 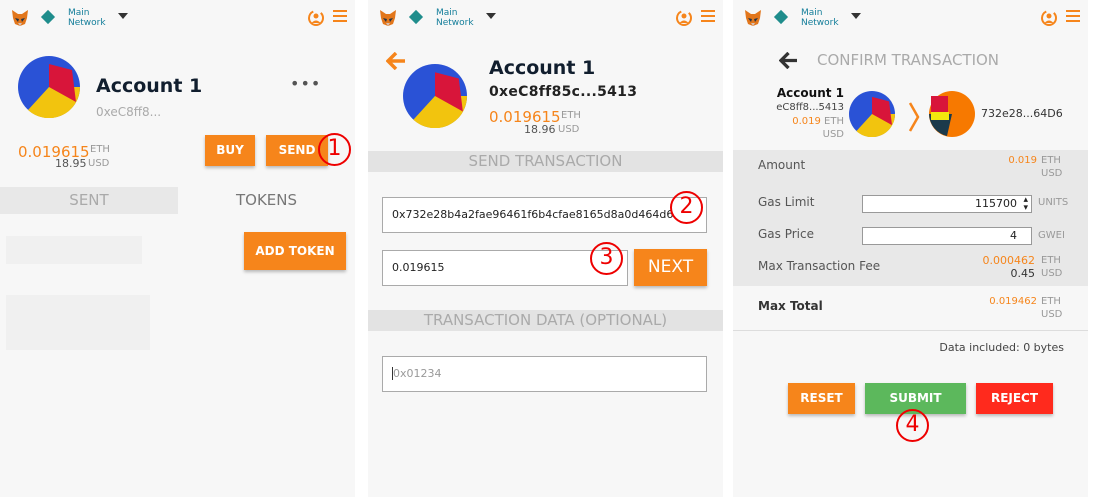 I want to click on step-marker-4: 4, so click(x=912, y=425).